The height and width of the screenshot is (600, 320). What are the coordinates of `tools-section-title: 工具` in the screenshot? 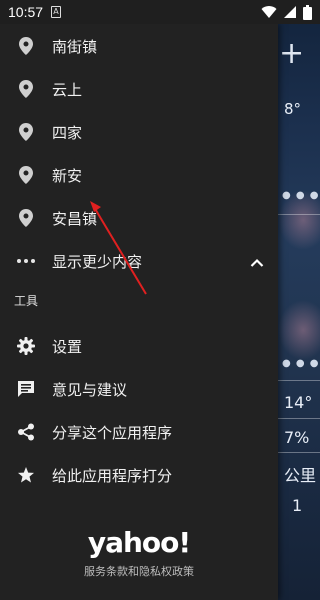 It's located at (26, 301).